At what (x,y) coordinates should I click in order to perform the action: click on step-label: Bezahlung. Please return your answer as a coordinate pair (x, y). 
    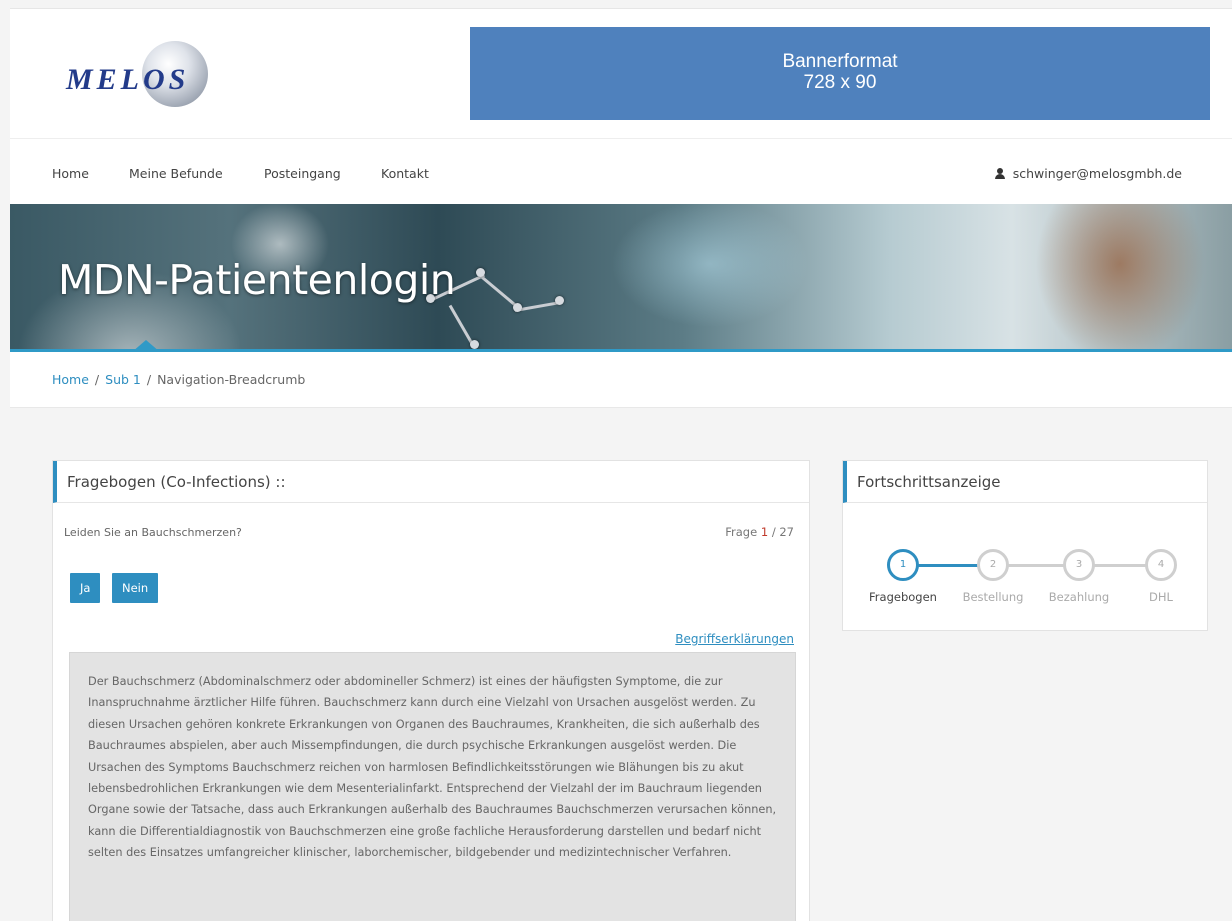
    Looking at the image, I should click on (1079, 597).